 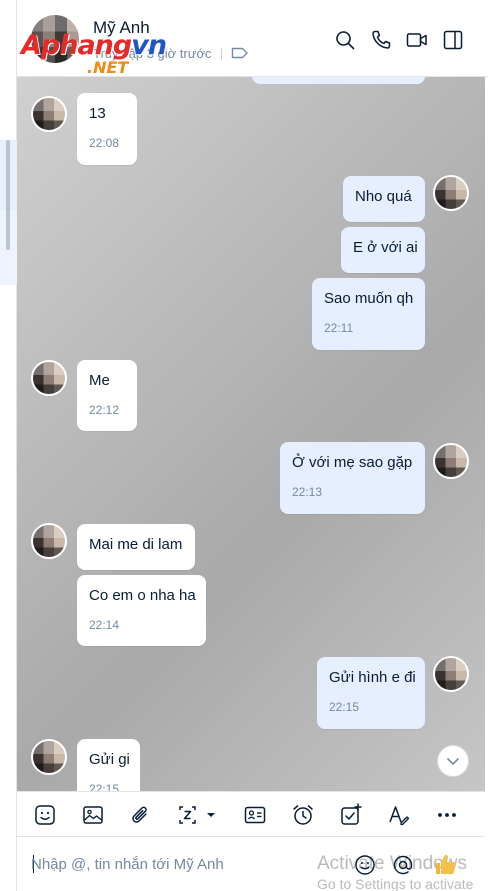 I want to click on conversation-list-edge, so click(x=8, y=445).